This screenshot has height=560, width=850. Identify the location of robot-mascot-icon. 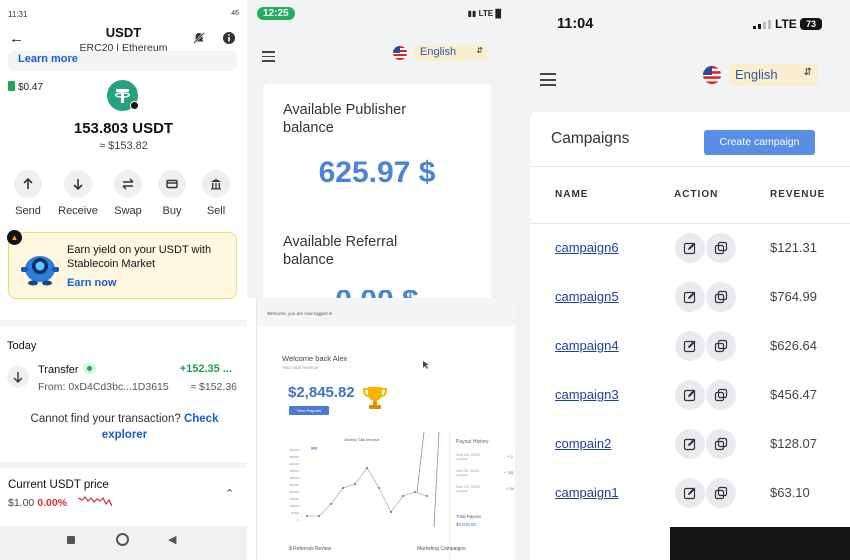
(40, 271).